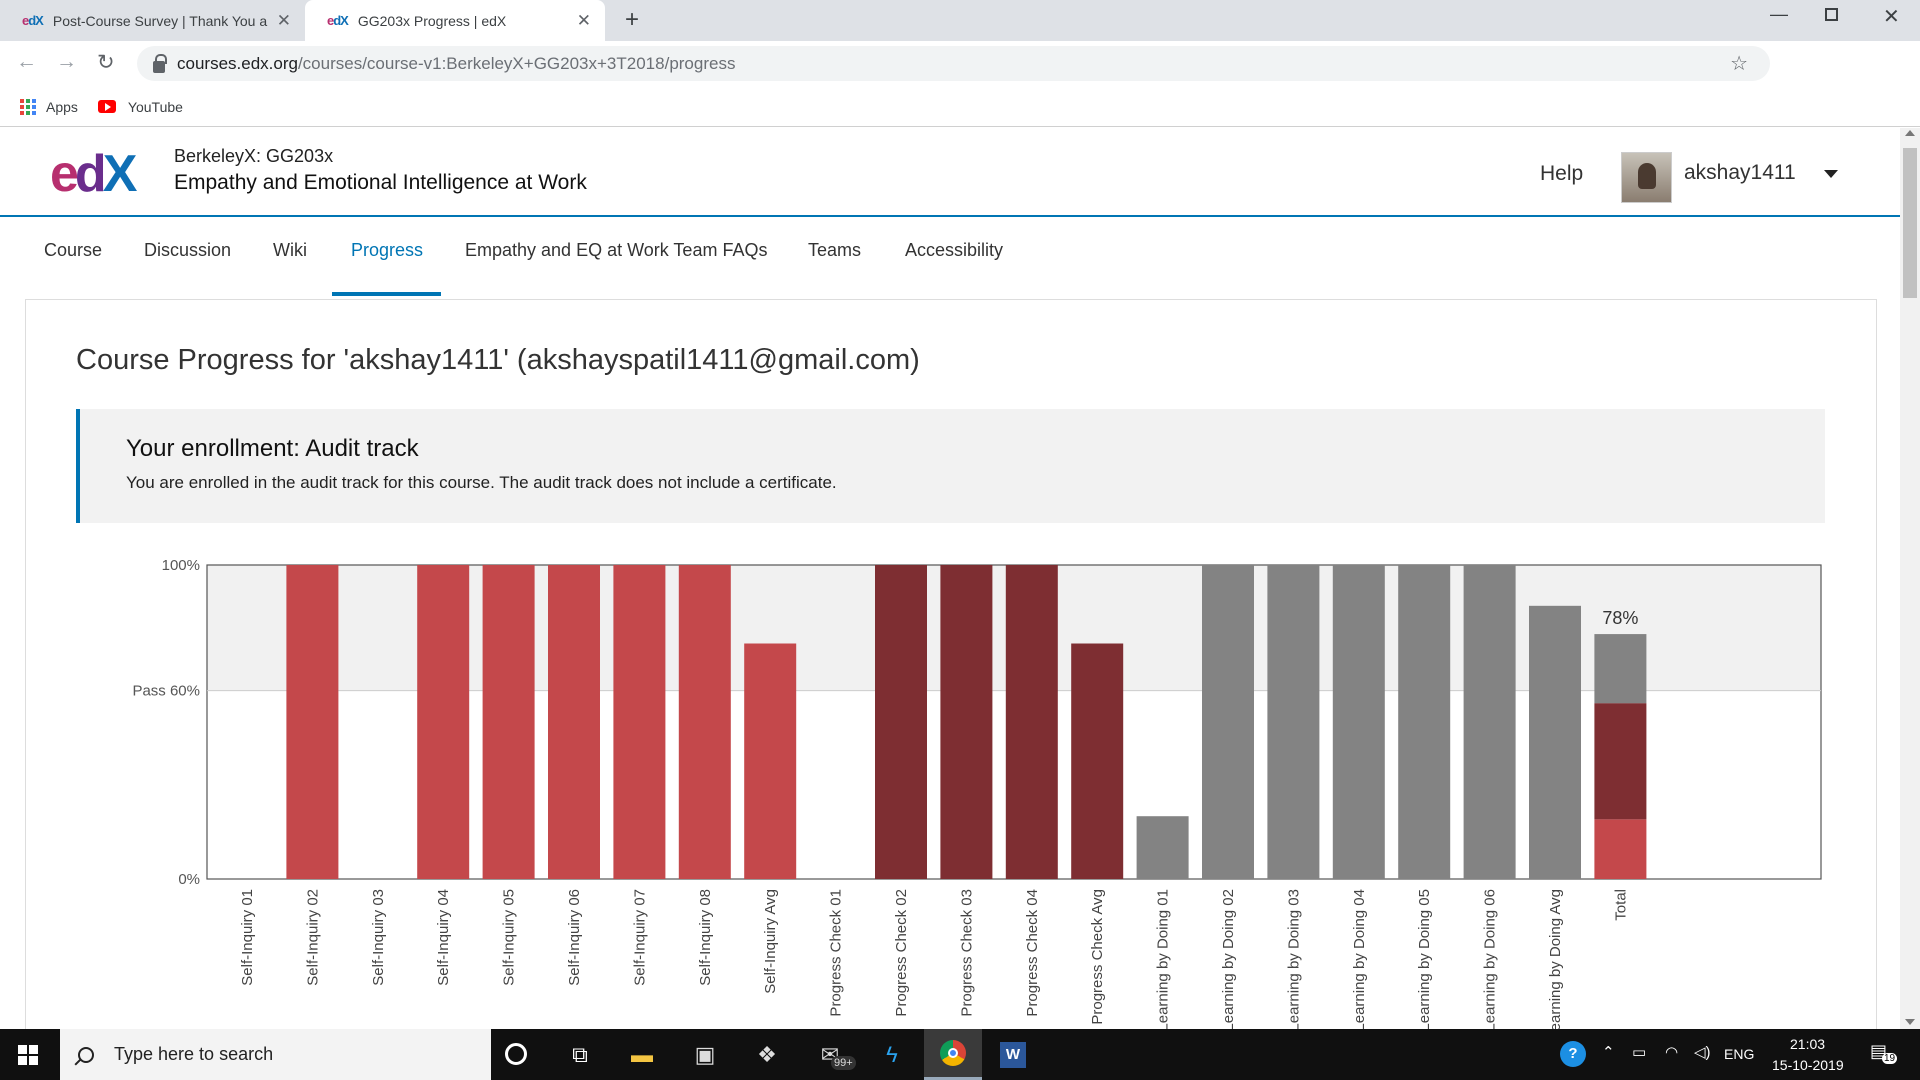  I want to click on minimize-icon: —, so click(1779, 14).